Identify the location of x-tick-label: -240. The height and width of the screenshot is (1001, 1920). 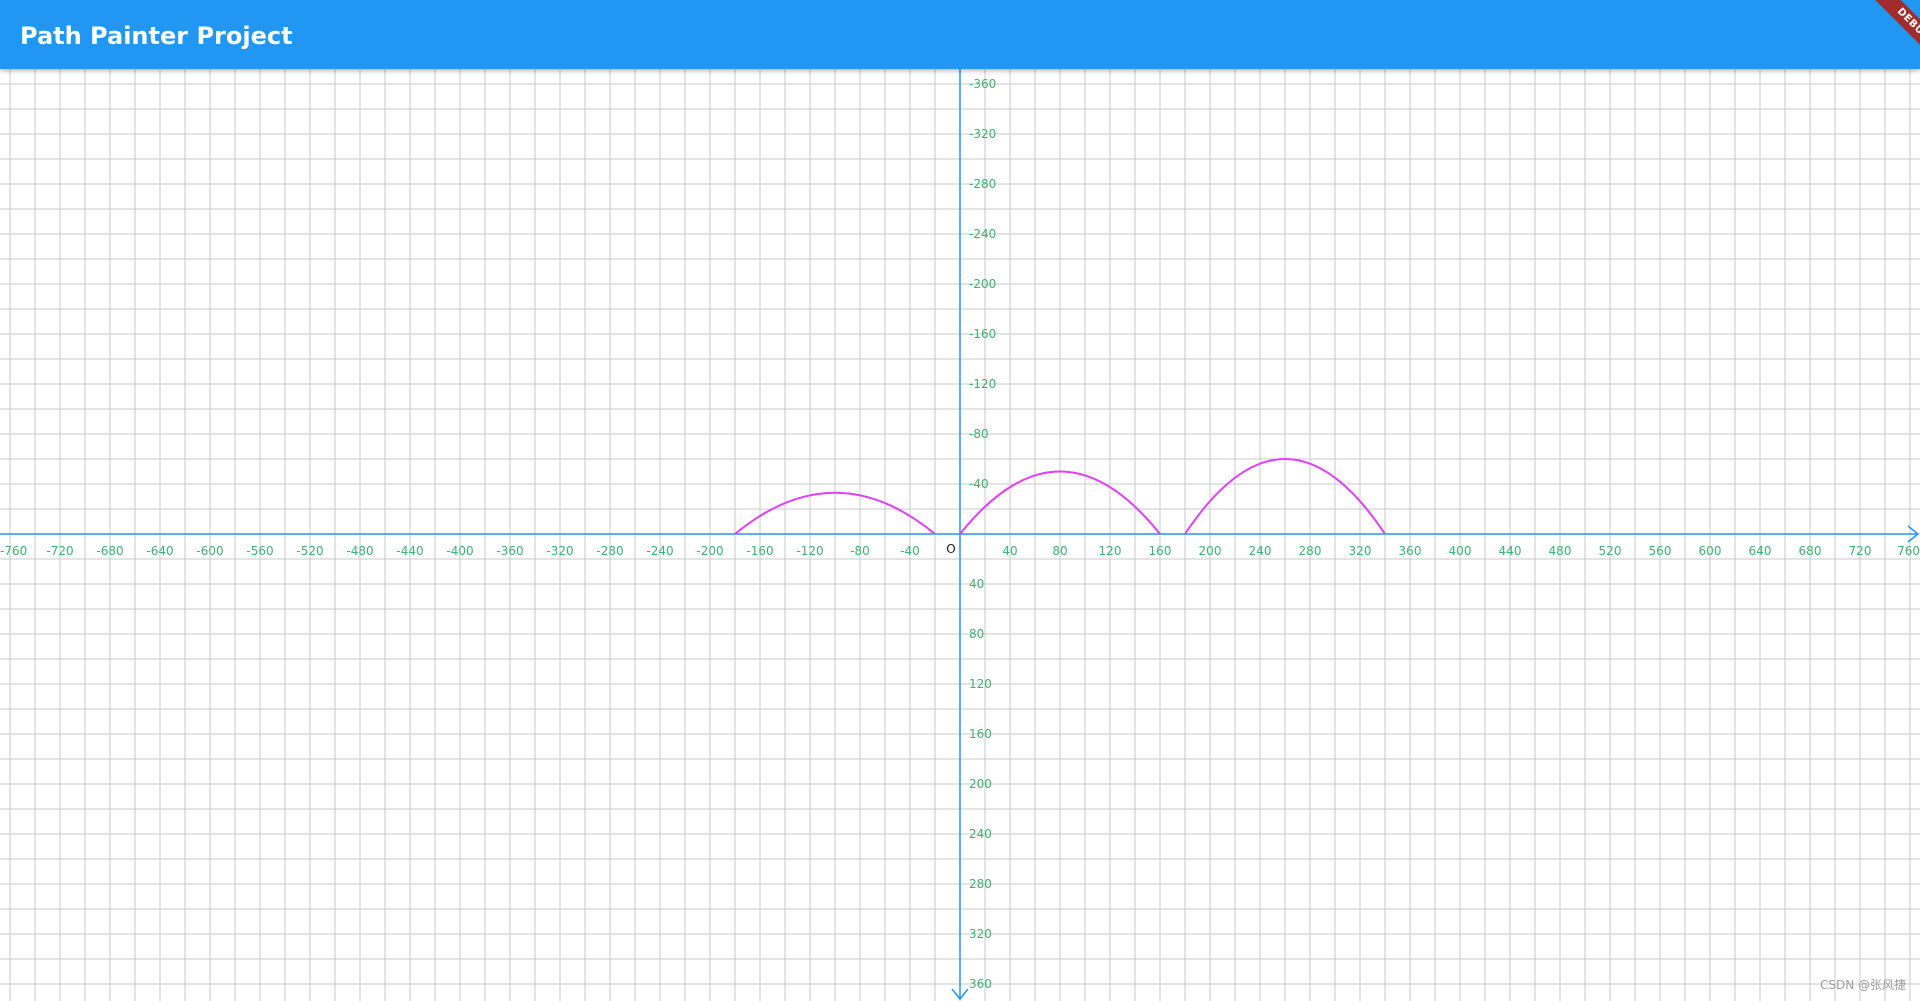
(659, 551).